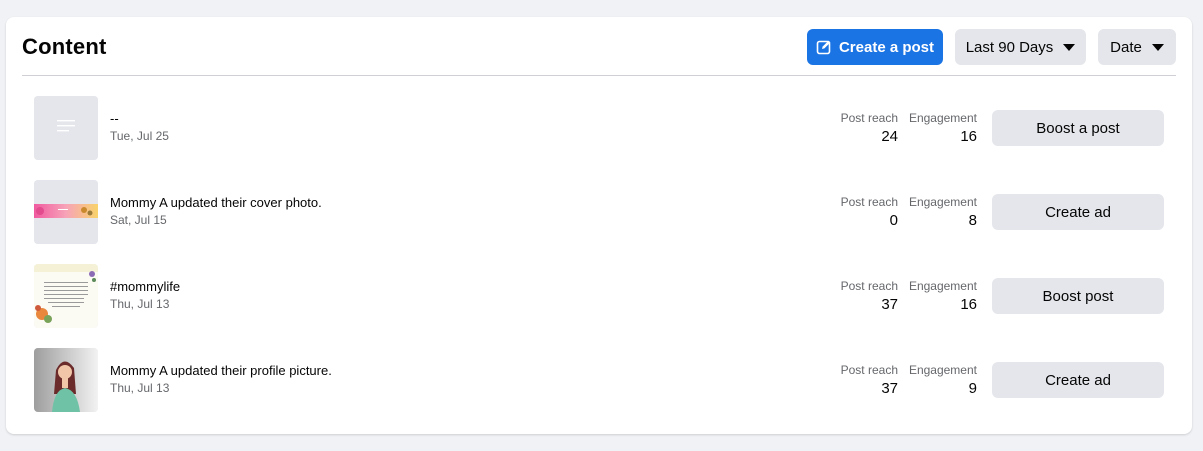  Describe the element at coordinates (138, 220) in the screenshot. I see `post-date: Sat, Jul 15` at that location.